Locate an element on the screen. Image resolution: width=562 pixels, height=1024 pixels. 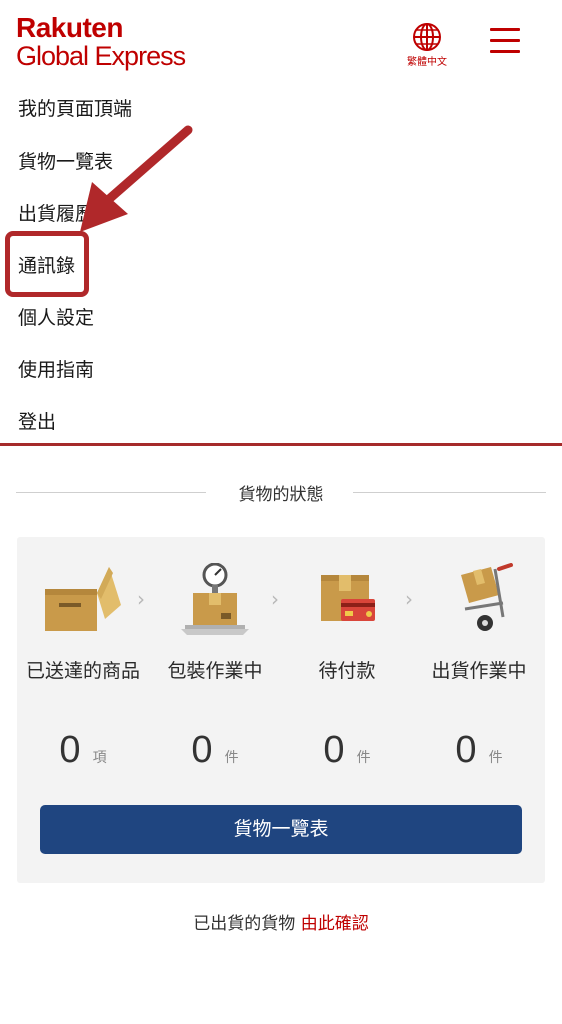
step-label: 包裝作業中 is located at coordinates (215, 671).